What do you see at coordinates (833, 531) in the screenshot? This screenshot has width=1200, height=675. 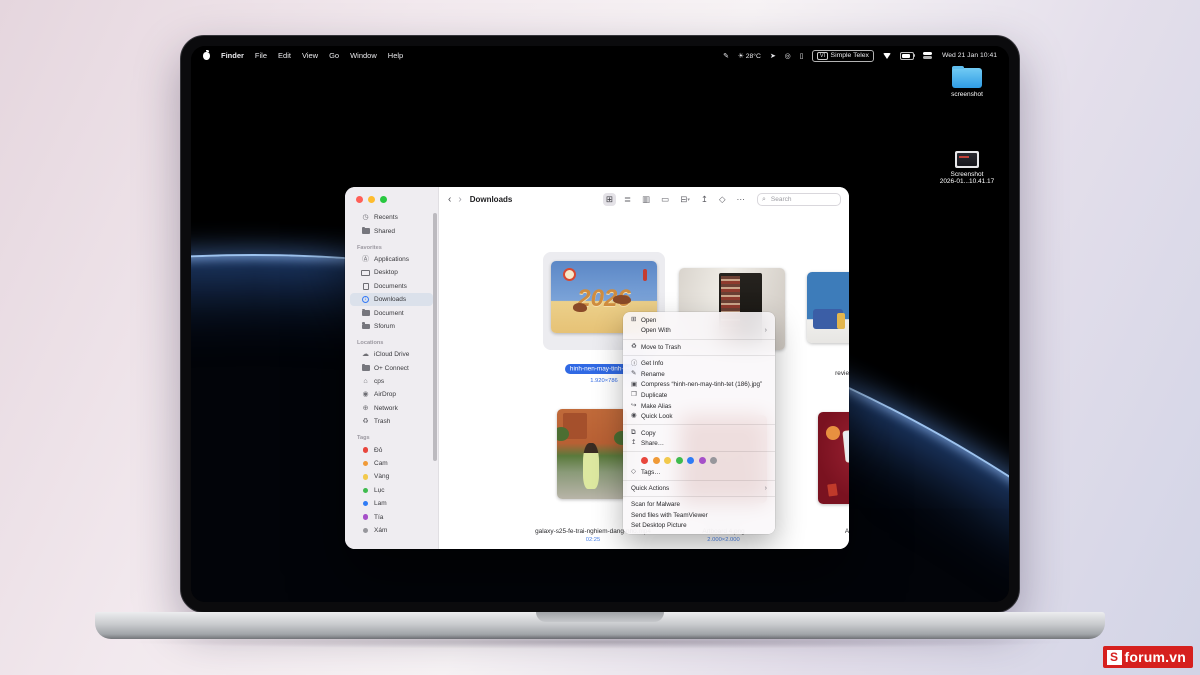 I see `file-name: Artboard 3.png` at bounding box center [833, 531].